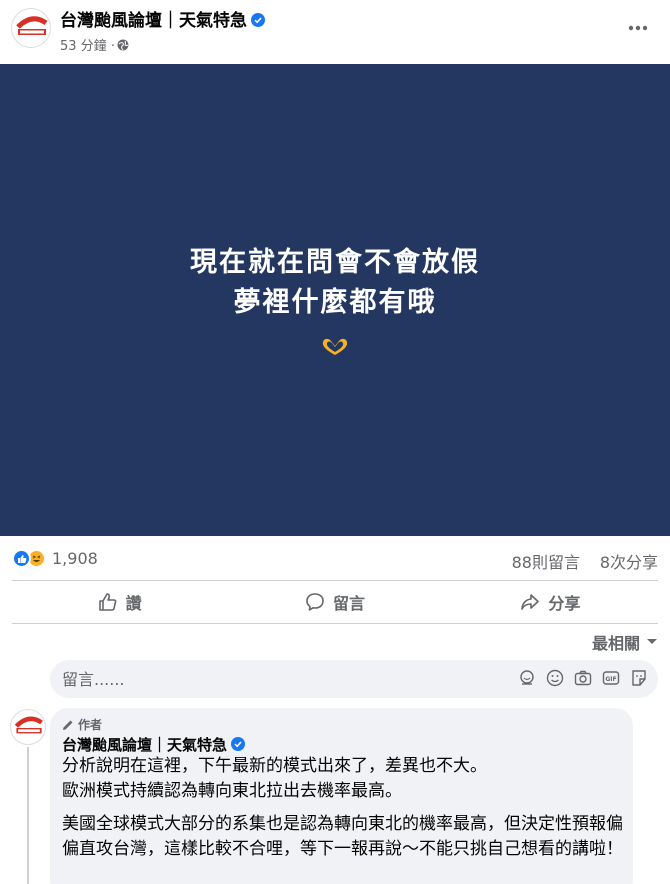  I want to click on reaction-count: 1,908, so click(75, 558).